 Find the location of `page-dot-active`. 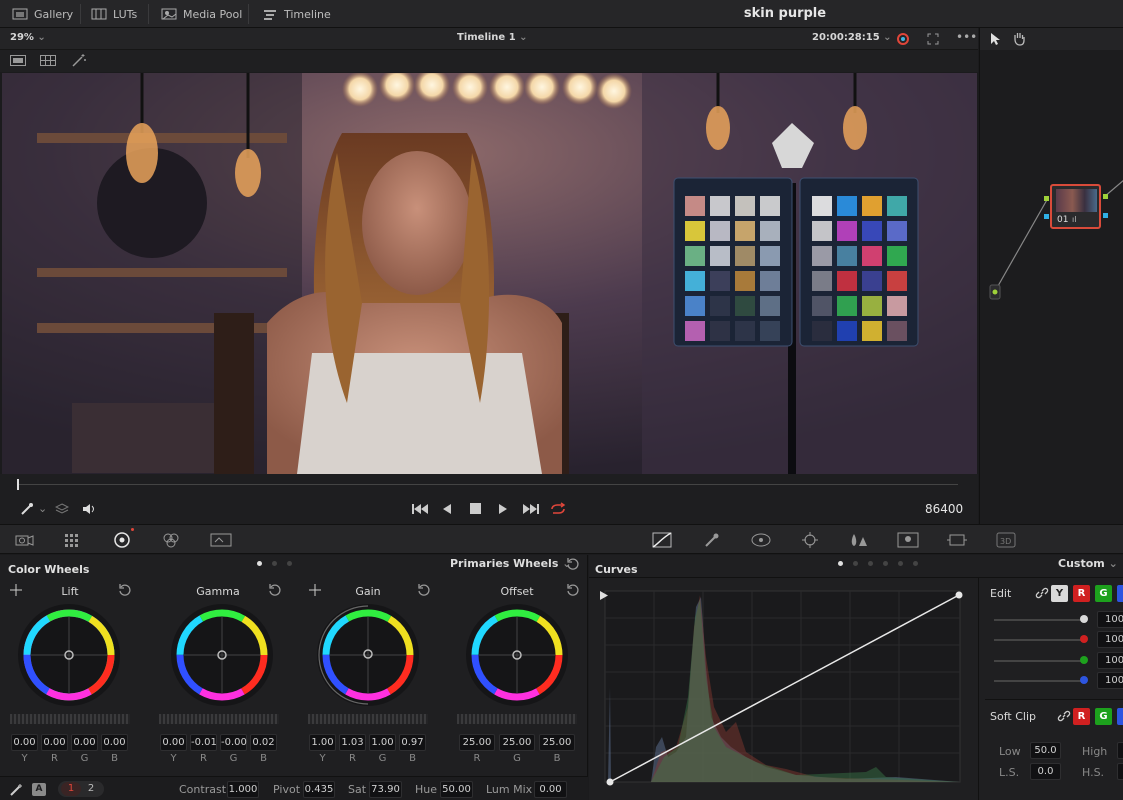

page-dot-active is located at coordinates (840, 563).